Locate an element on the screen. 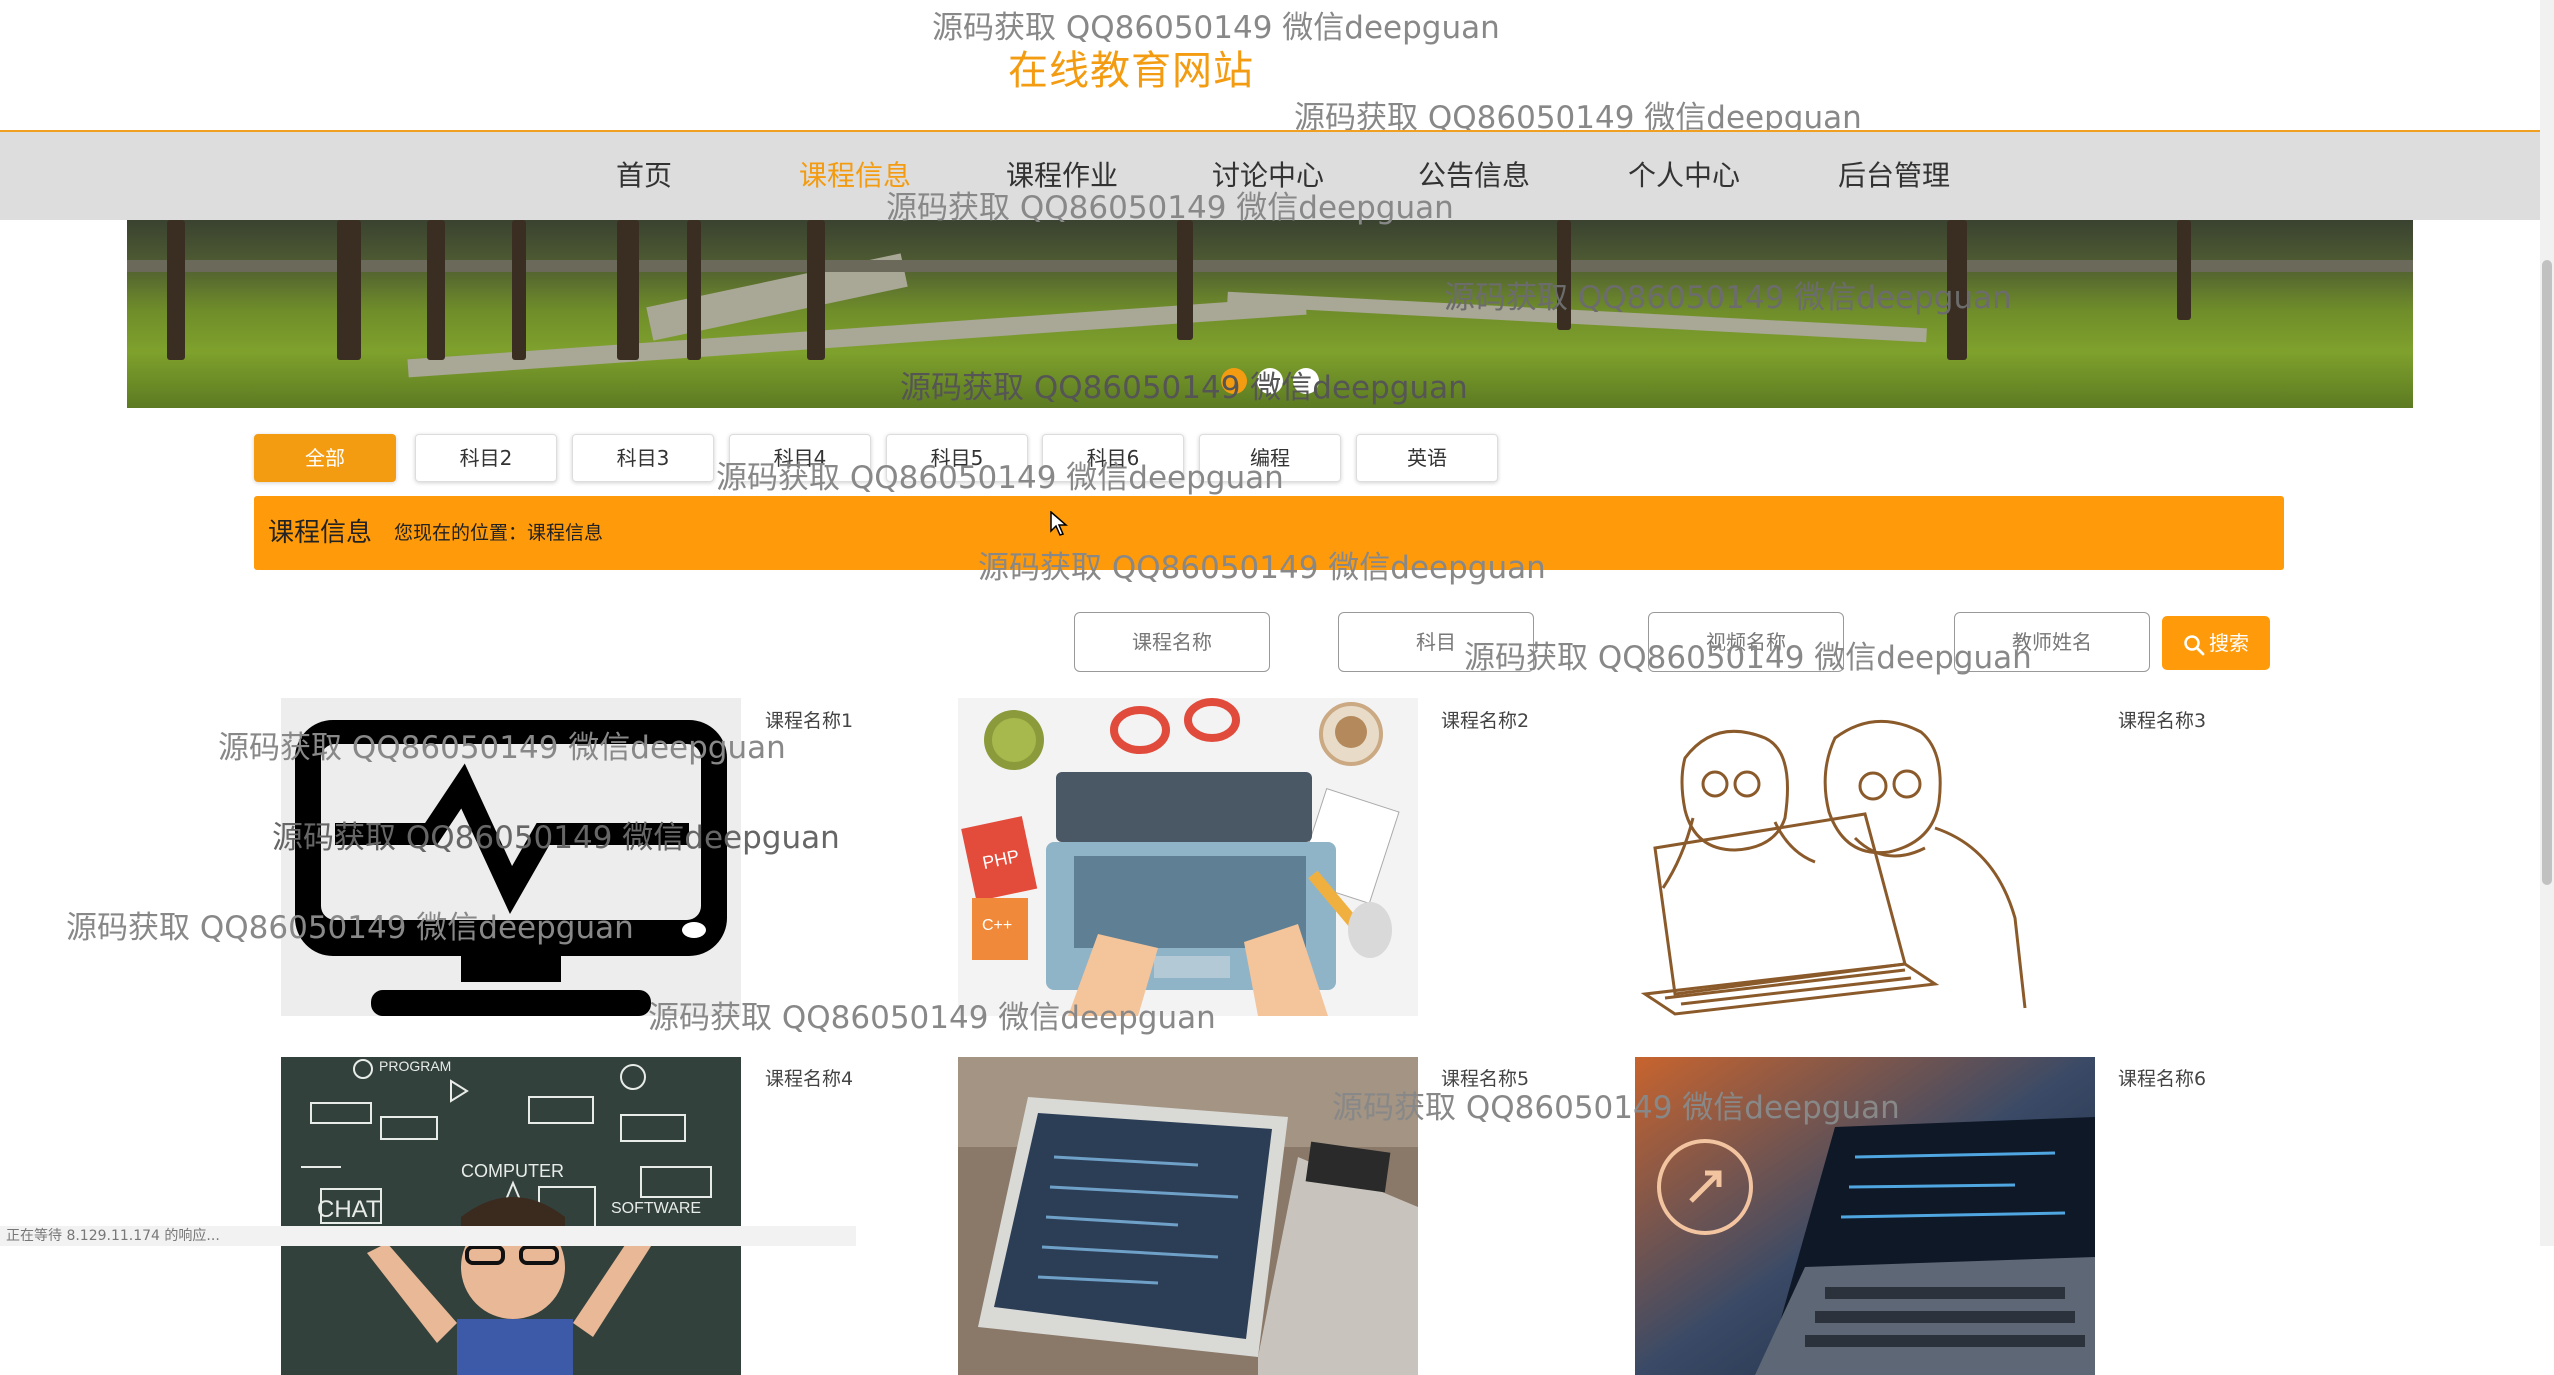  category-tab-subject6: 科目6 is located at coordinates (1113, 458).